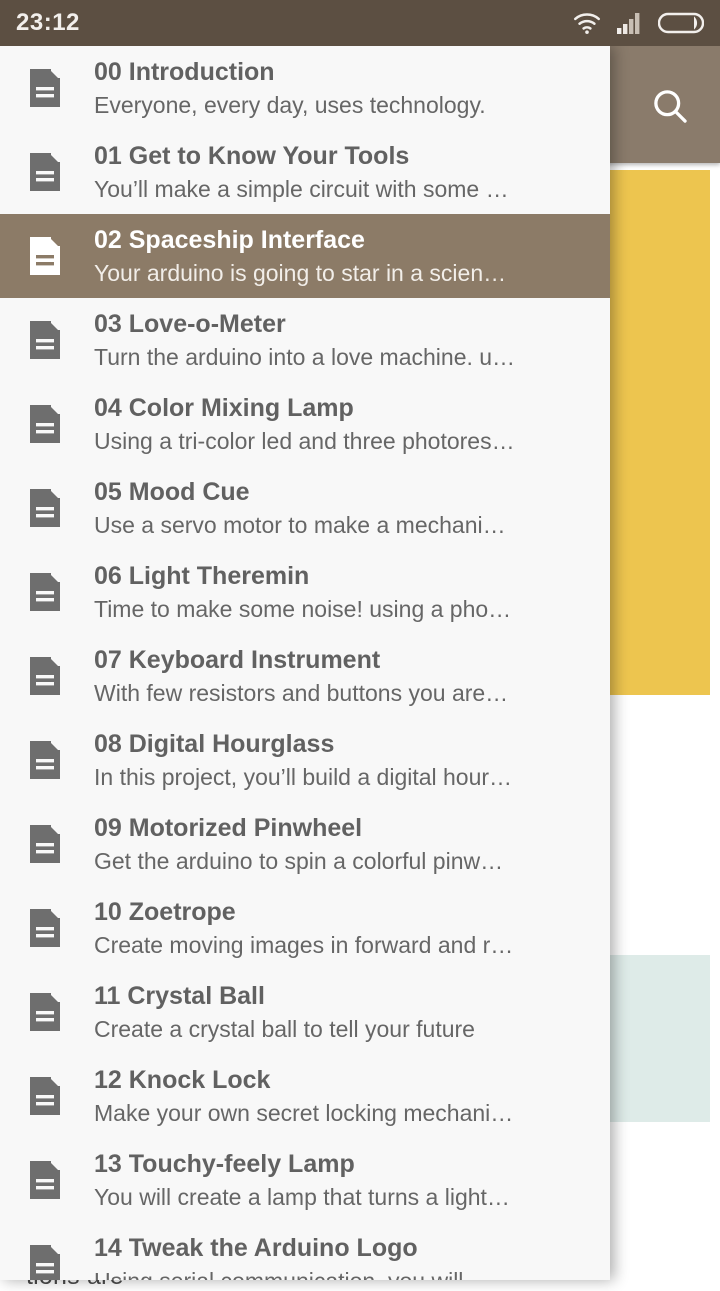 This screenshot has width=720, height=1291. I want to click on search-icon, so click(670, 106).